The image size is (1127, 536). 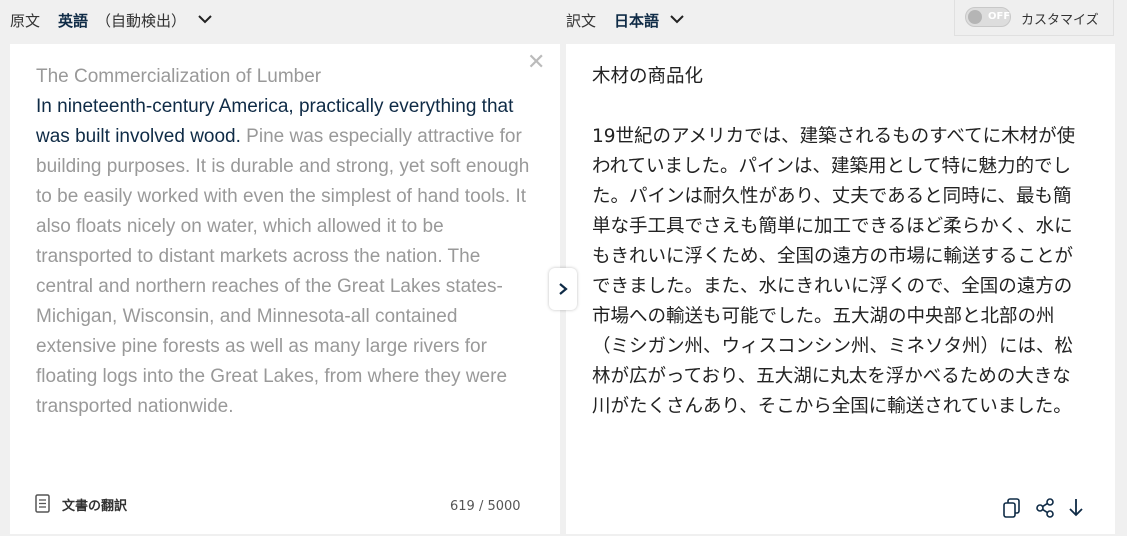 What do you see at coordinates (95, 506) in the screenshot?
I see `document-translate-label: 文書の翻訳` at bounding box center [95, 506].